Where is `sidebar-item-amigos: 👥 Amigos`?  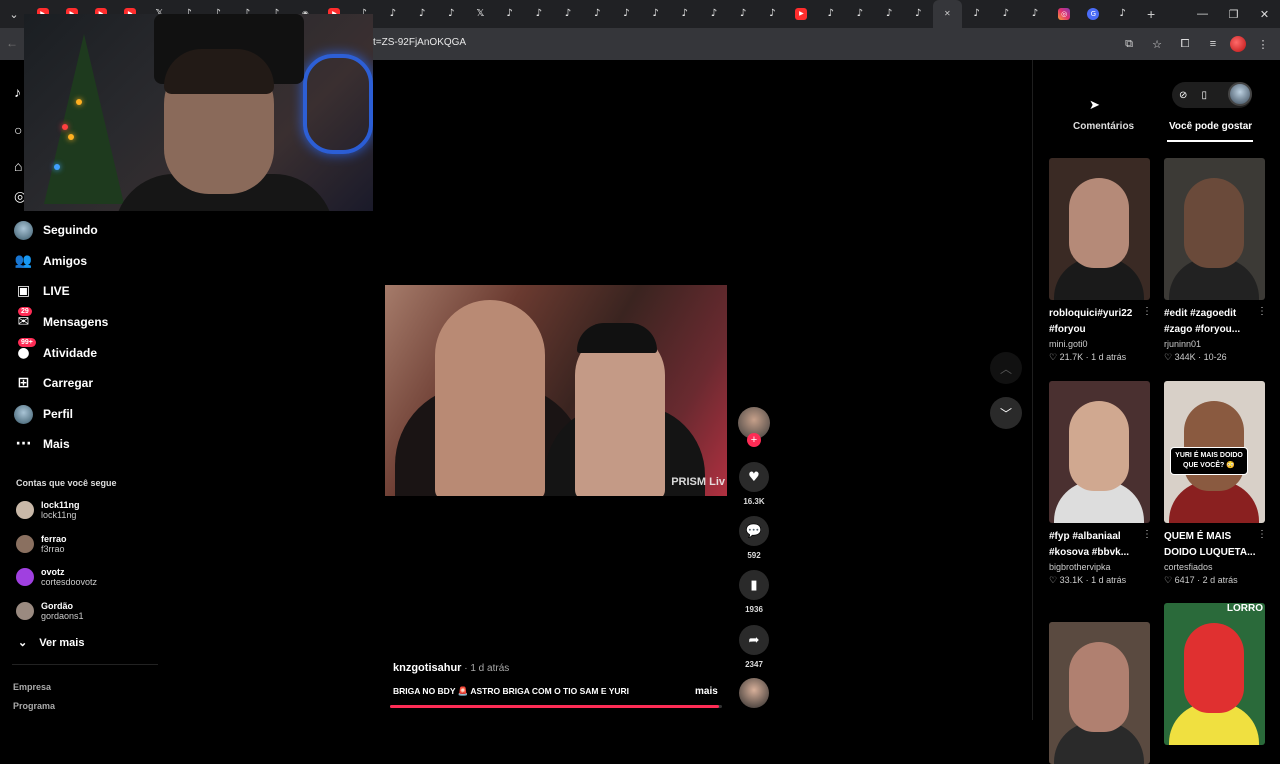 sidebar-item-amigos: 👥 Amigos is located at coordinates (50, 261).